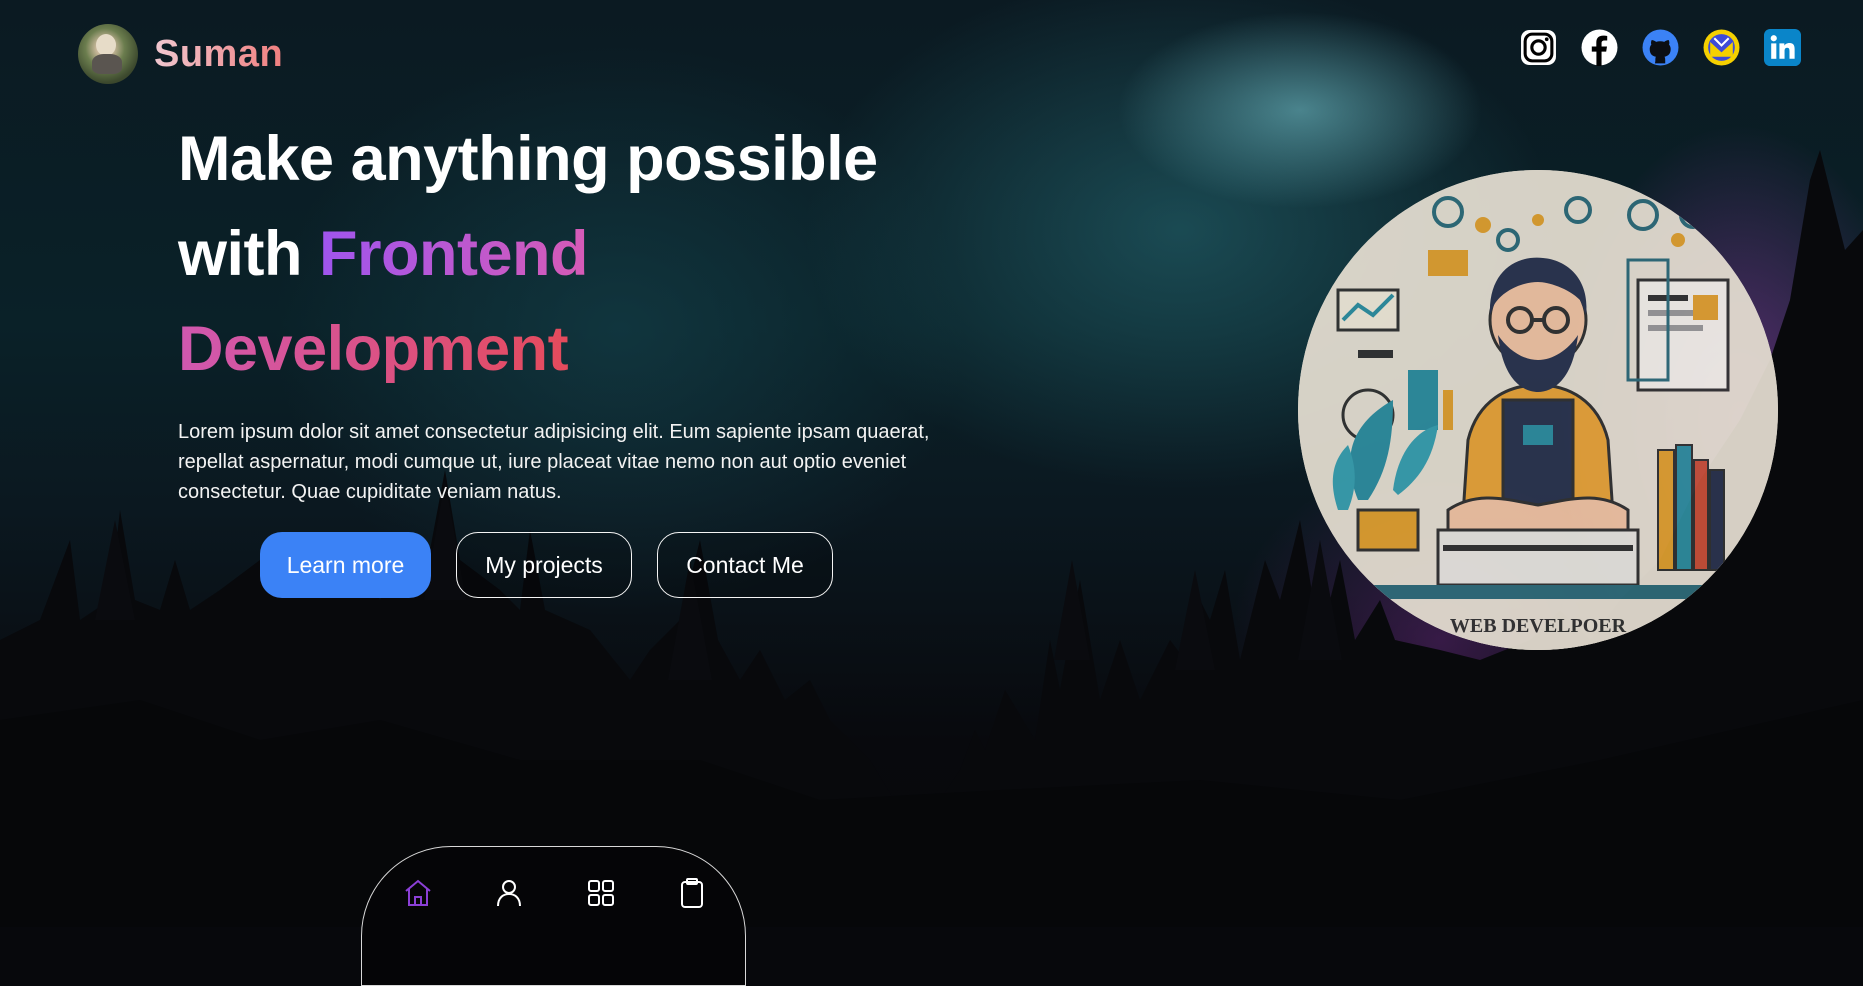 This screenshot has height=986, width=1863. I want to click on brand-name: Suman, so click(219, 53).